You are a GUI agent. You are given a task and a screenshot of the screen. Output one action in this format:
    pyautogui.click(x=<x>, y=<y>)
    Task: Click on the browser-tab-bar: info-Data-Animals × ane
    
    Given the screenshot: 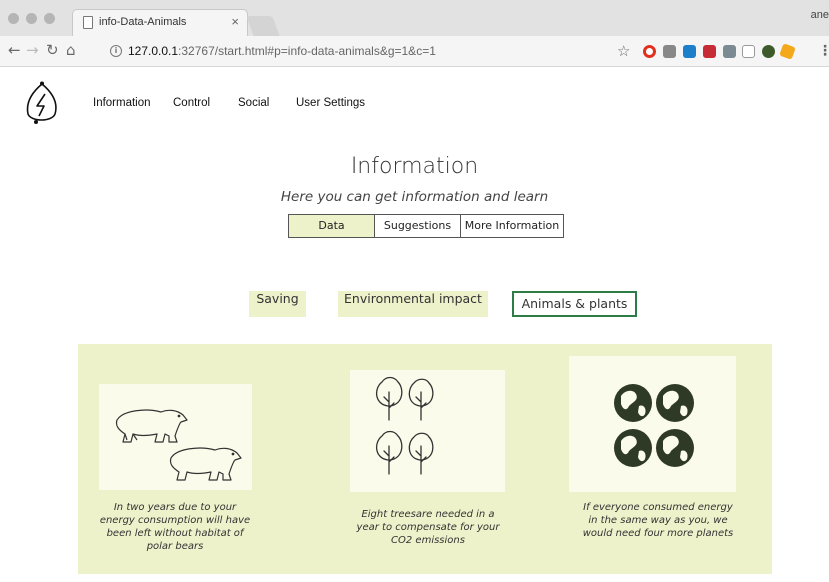 What is the action you would take?
    pyautogui.click(x=414, y=18)
    